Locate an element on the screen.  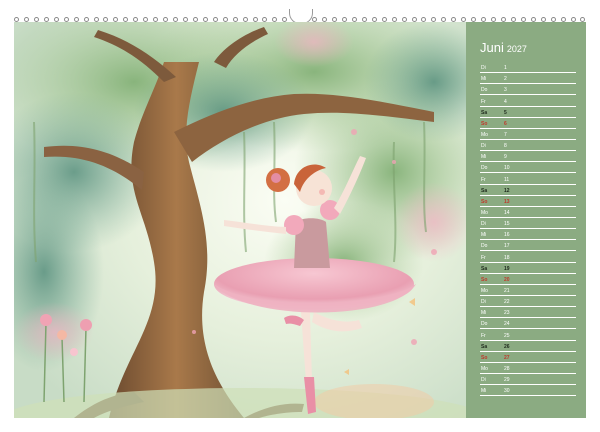
day-number: 17 is located at coordinates (507, 246).